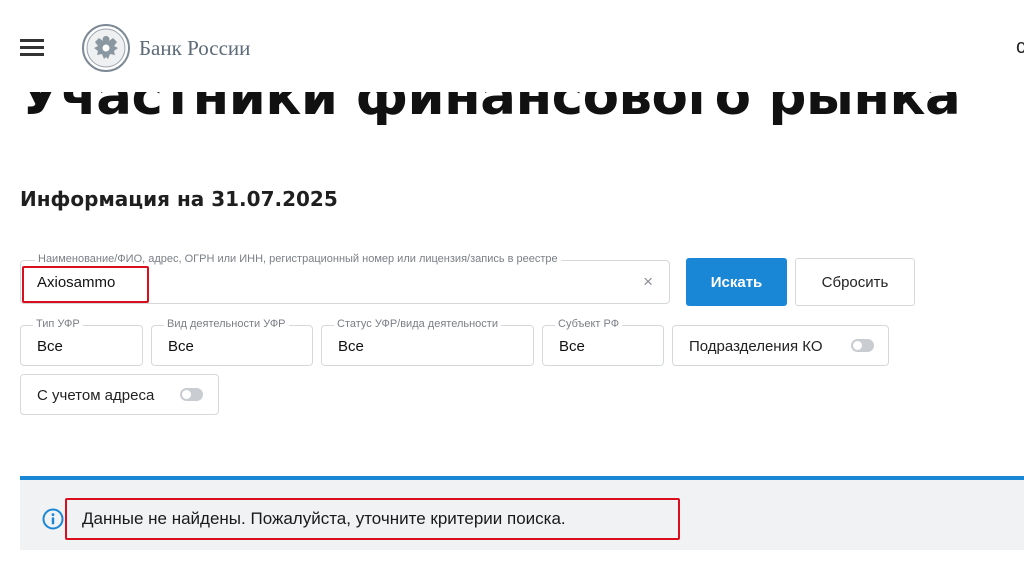  Describe the element at coordinates (179, 199) in the screenshot. I see `info-date-heading: Информация на 31.07.2025` at that location.